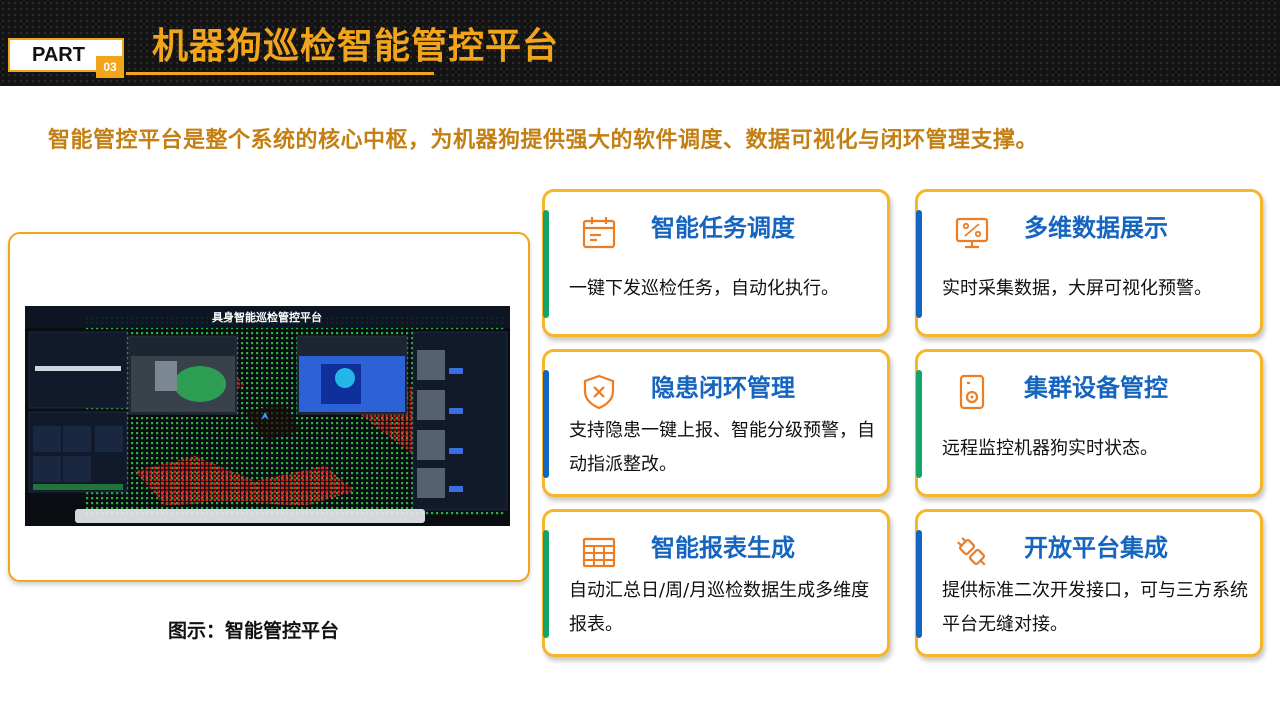 This screenshot has height=720, width=1280. What do you see at coordinates (1096, 548) in the screenshot?
I see `card-title: 开放平台集成` at bounding box center [1096, 548].